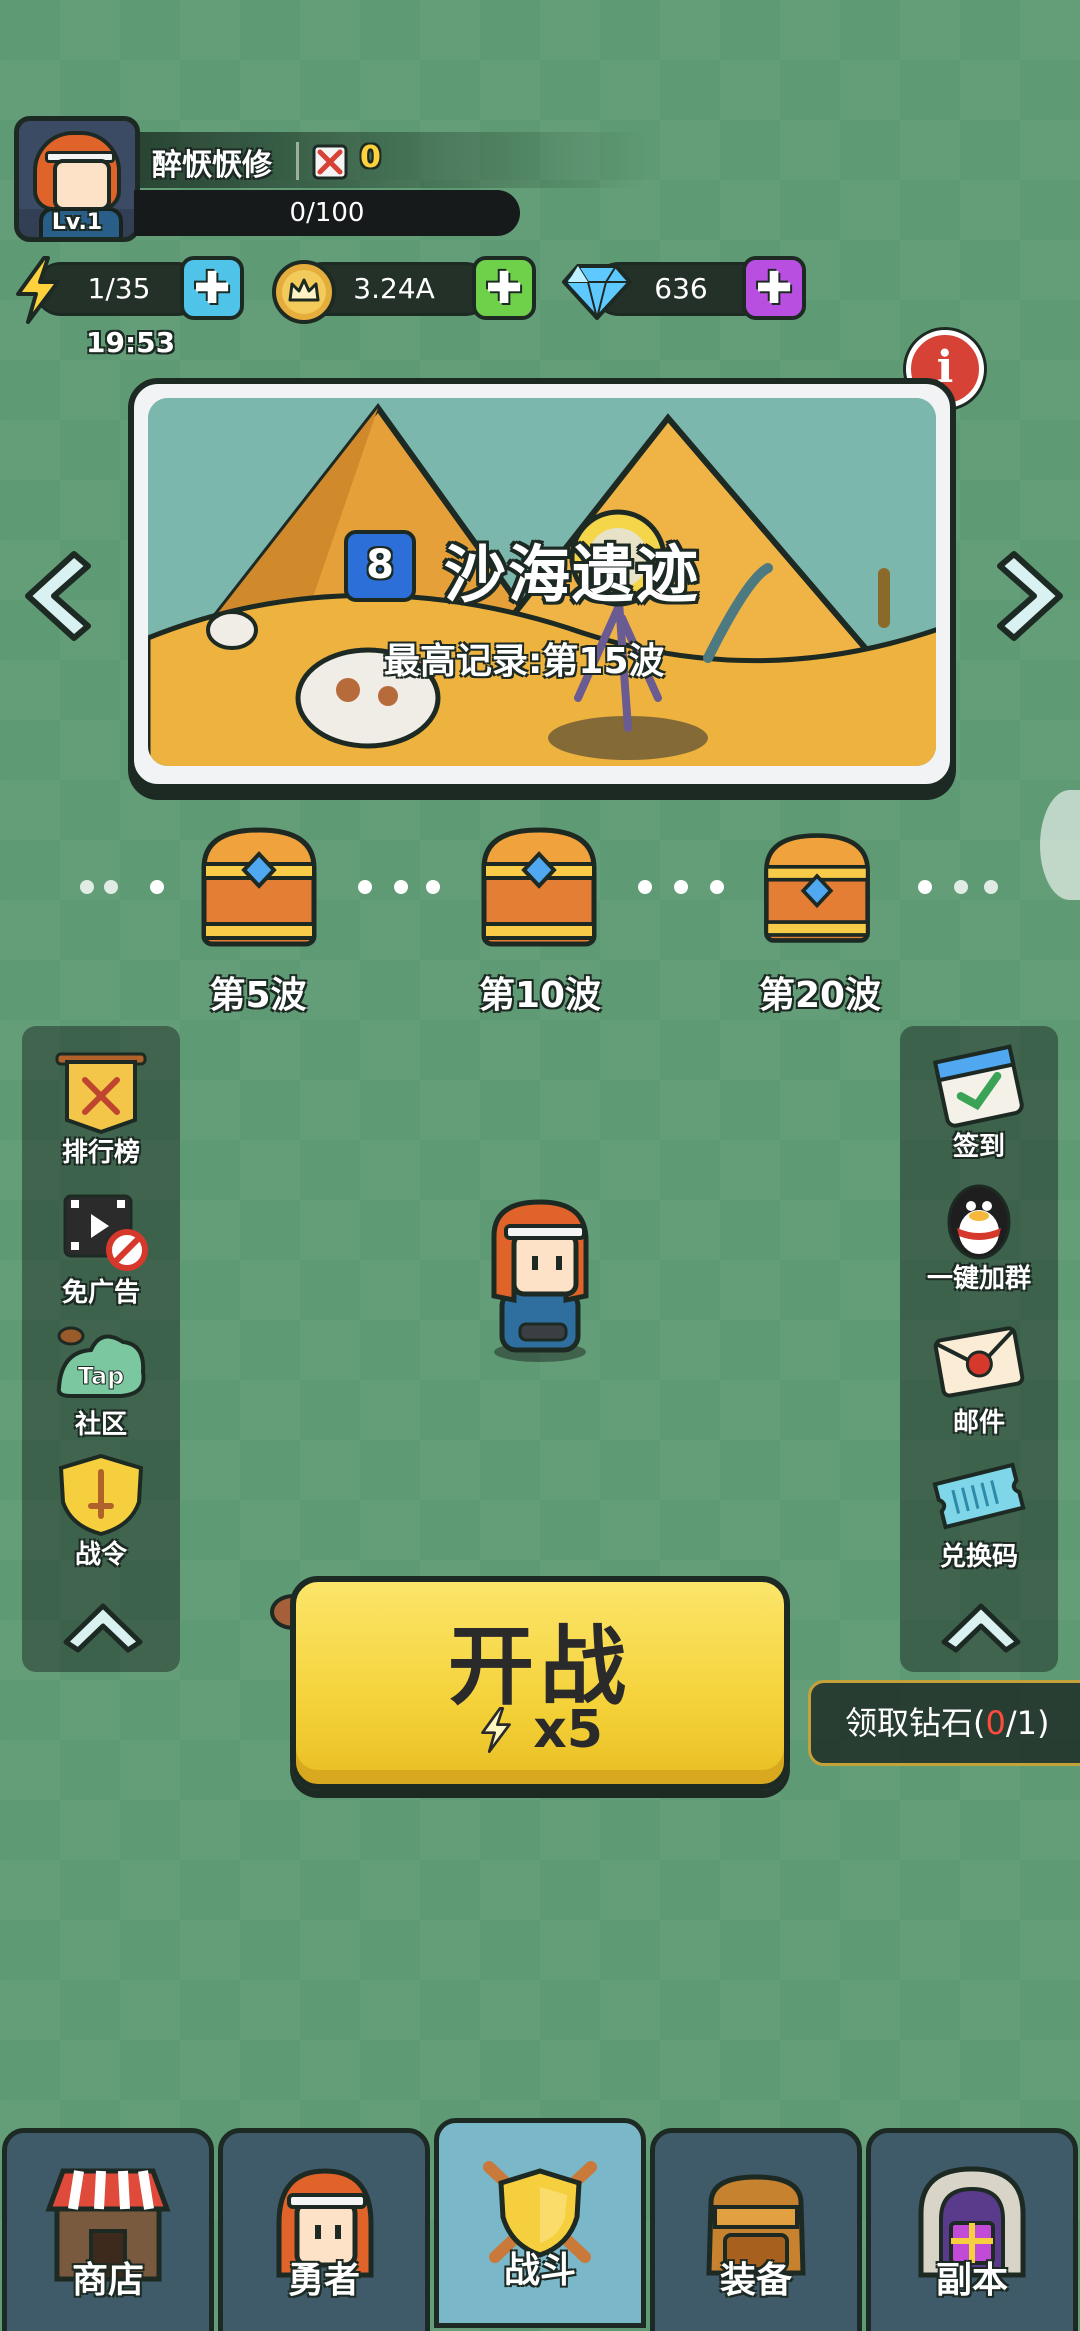  I want to click on redeem-code-button: 兑换码, so click(979, 1513).